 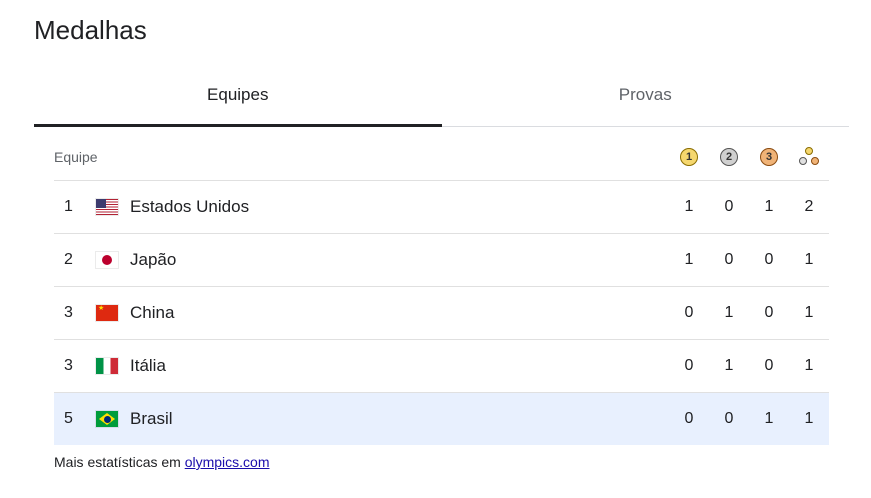 What do you see at coordinates (441, 366) in the screenshot?
I see `table-row: 3 Itália 0 1 0 1` at bounding box center [441, 366].